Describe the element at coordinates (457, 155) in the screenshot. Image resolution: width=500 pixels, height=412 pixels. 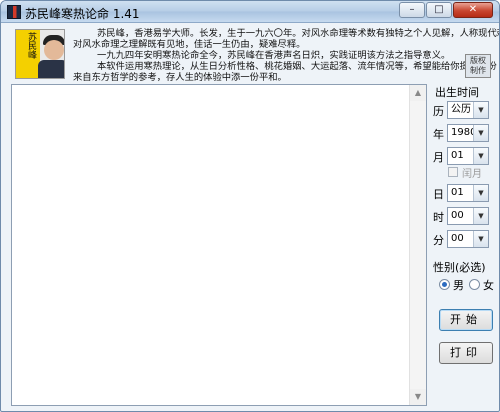
I see `month-value: 01` at that location.